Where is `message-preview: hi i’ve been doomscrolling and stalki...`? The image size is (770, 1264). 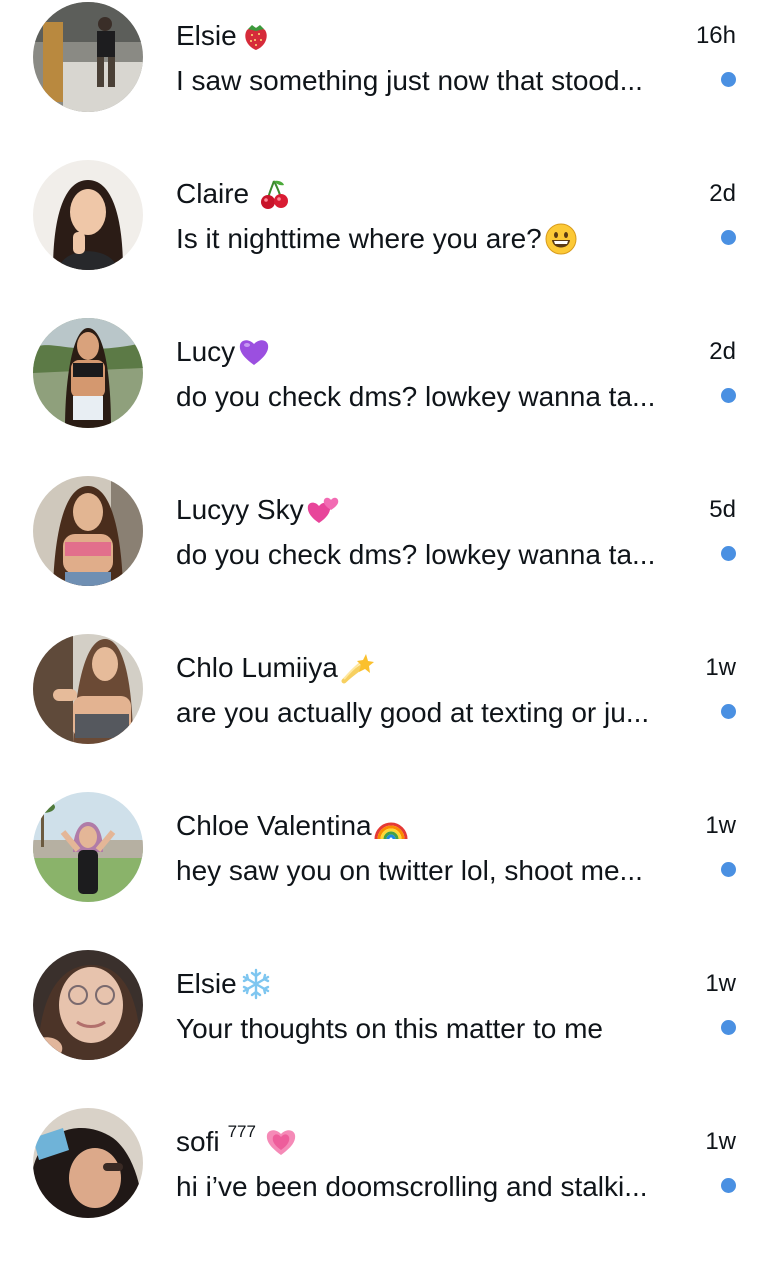 message-preview: hi i’ve been doomscrolling and stalki... is located at coordinates (412, 1187).